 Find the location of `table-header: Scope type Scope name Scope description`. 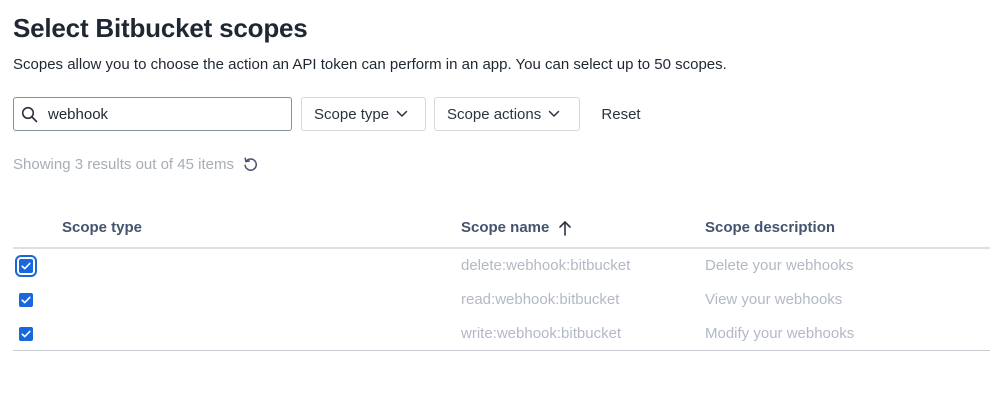

table-header: Scope type Scope name Scope description is located at coordinates (501, 233).